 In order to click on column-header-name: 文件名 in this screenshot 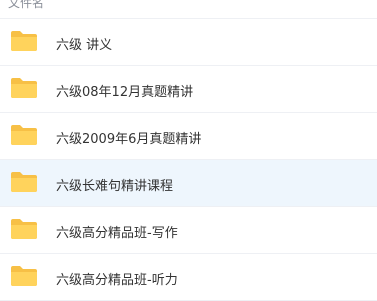, I will do `click(26, 5)`.